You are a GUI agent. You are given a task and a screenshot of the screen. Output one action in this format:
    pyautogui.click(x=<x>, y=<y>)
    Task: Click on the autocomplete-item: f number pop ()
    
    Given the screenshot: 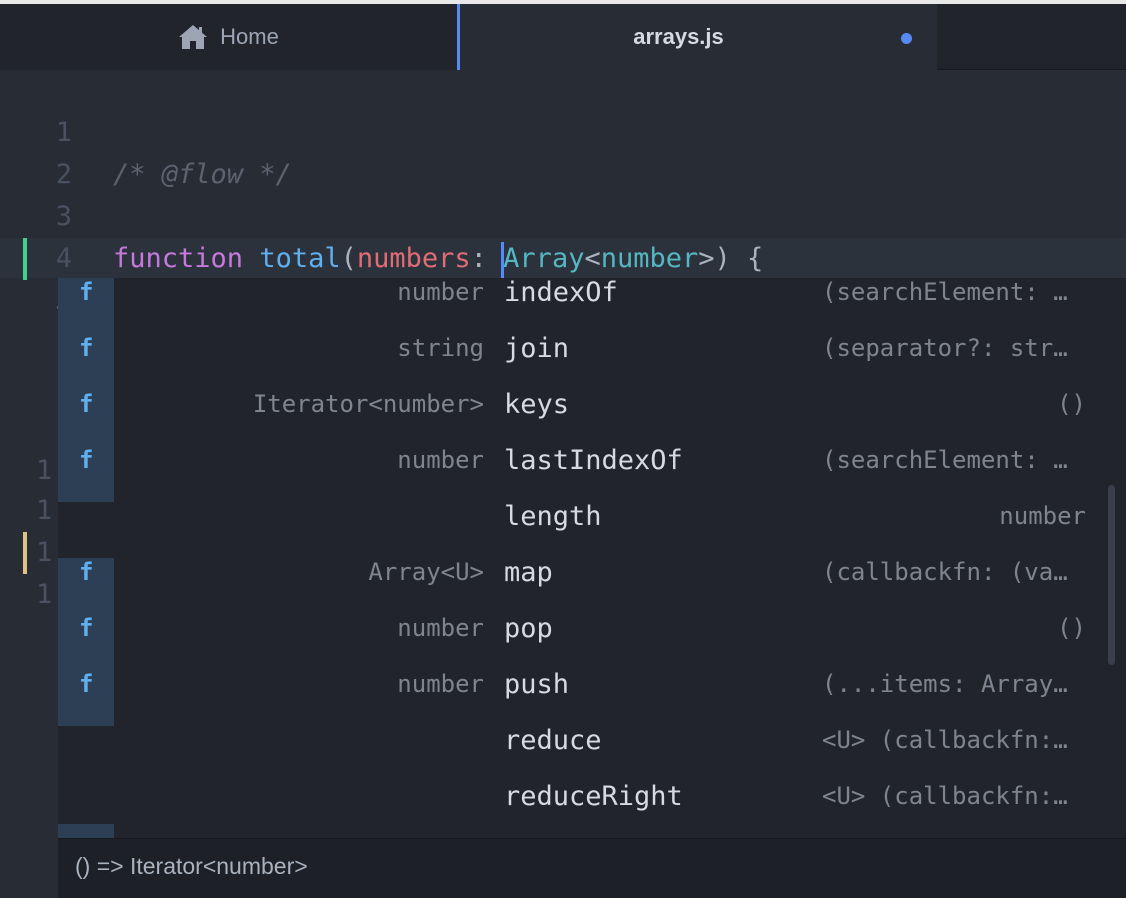 What is the action you would take?
    pyautogui.click(x=592, y=642)
    